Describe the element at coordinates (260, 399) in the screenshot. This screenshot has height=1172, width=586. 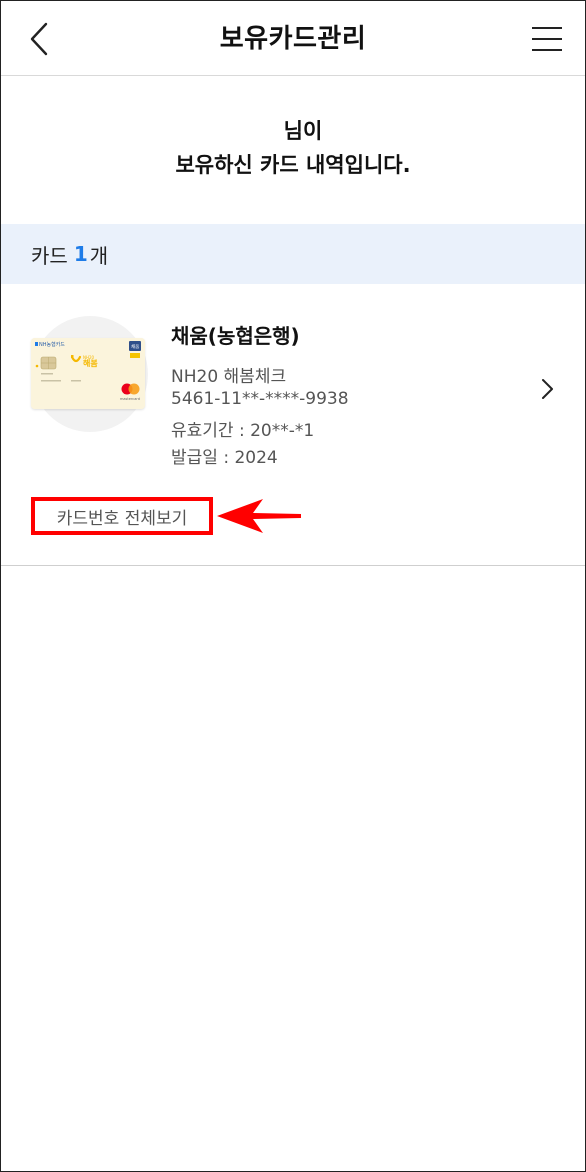
I see `card-number: 5461-11**-****-9938` at that location.